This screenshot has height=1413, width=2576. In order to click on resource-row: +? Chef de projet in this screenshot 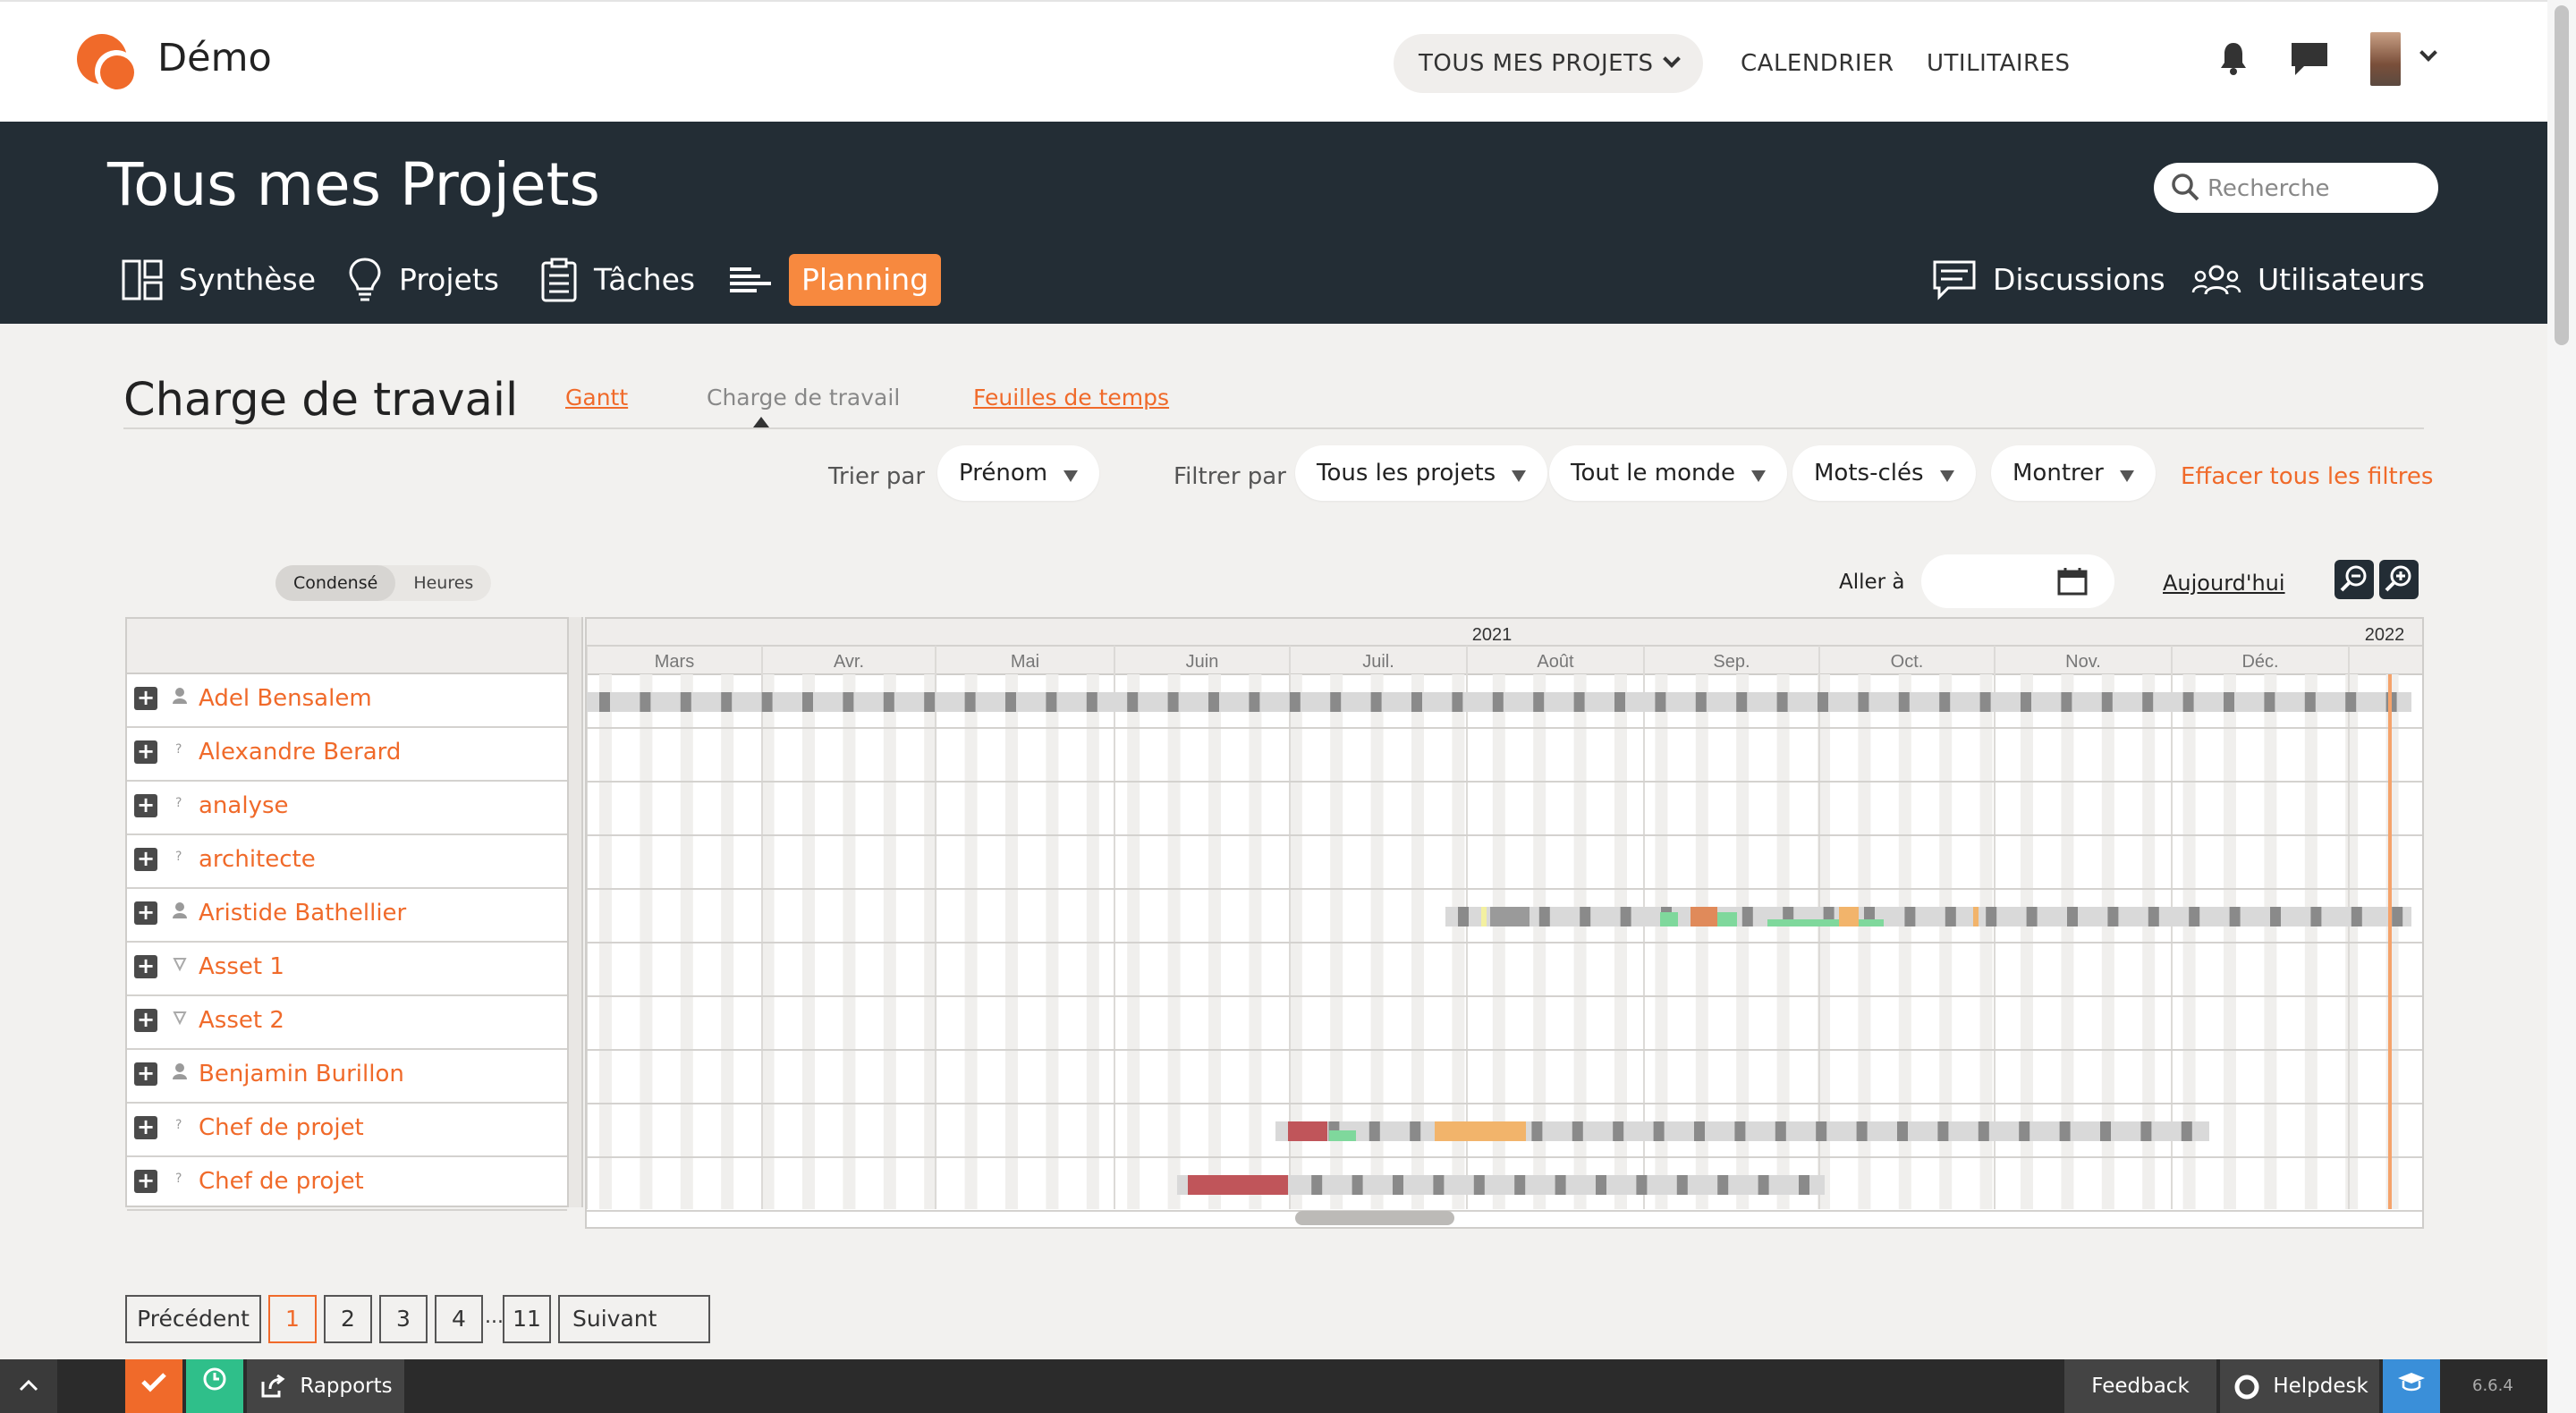, I will do `click(347, 1184)`.